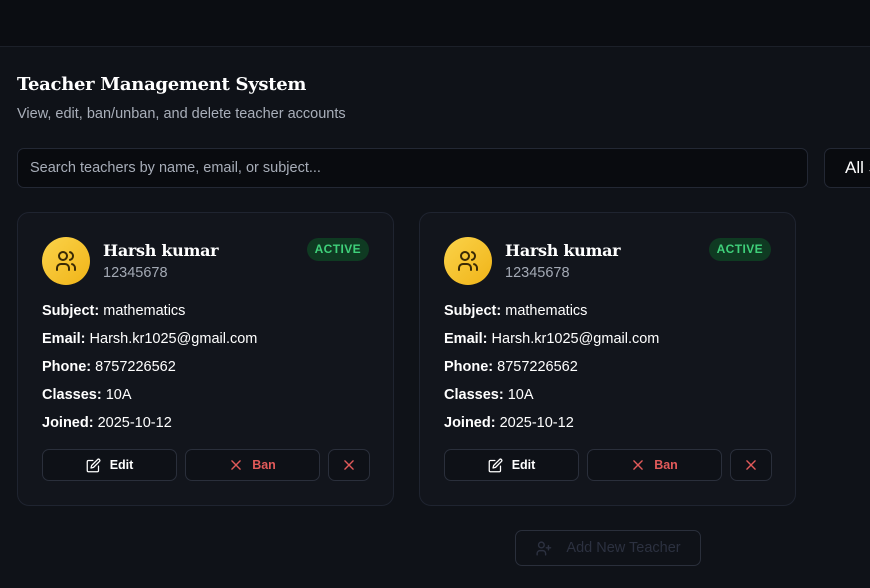 Image resolution: width=870 pixels, height=588 pixels. I want to click on status-filter-label: All S, so click(857, 167).